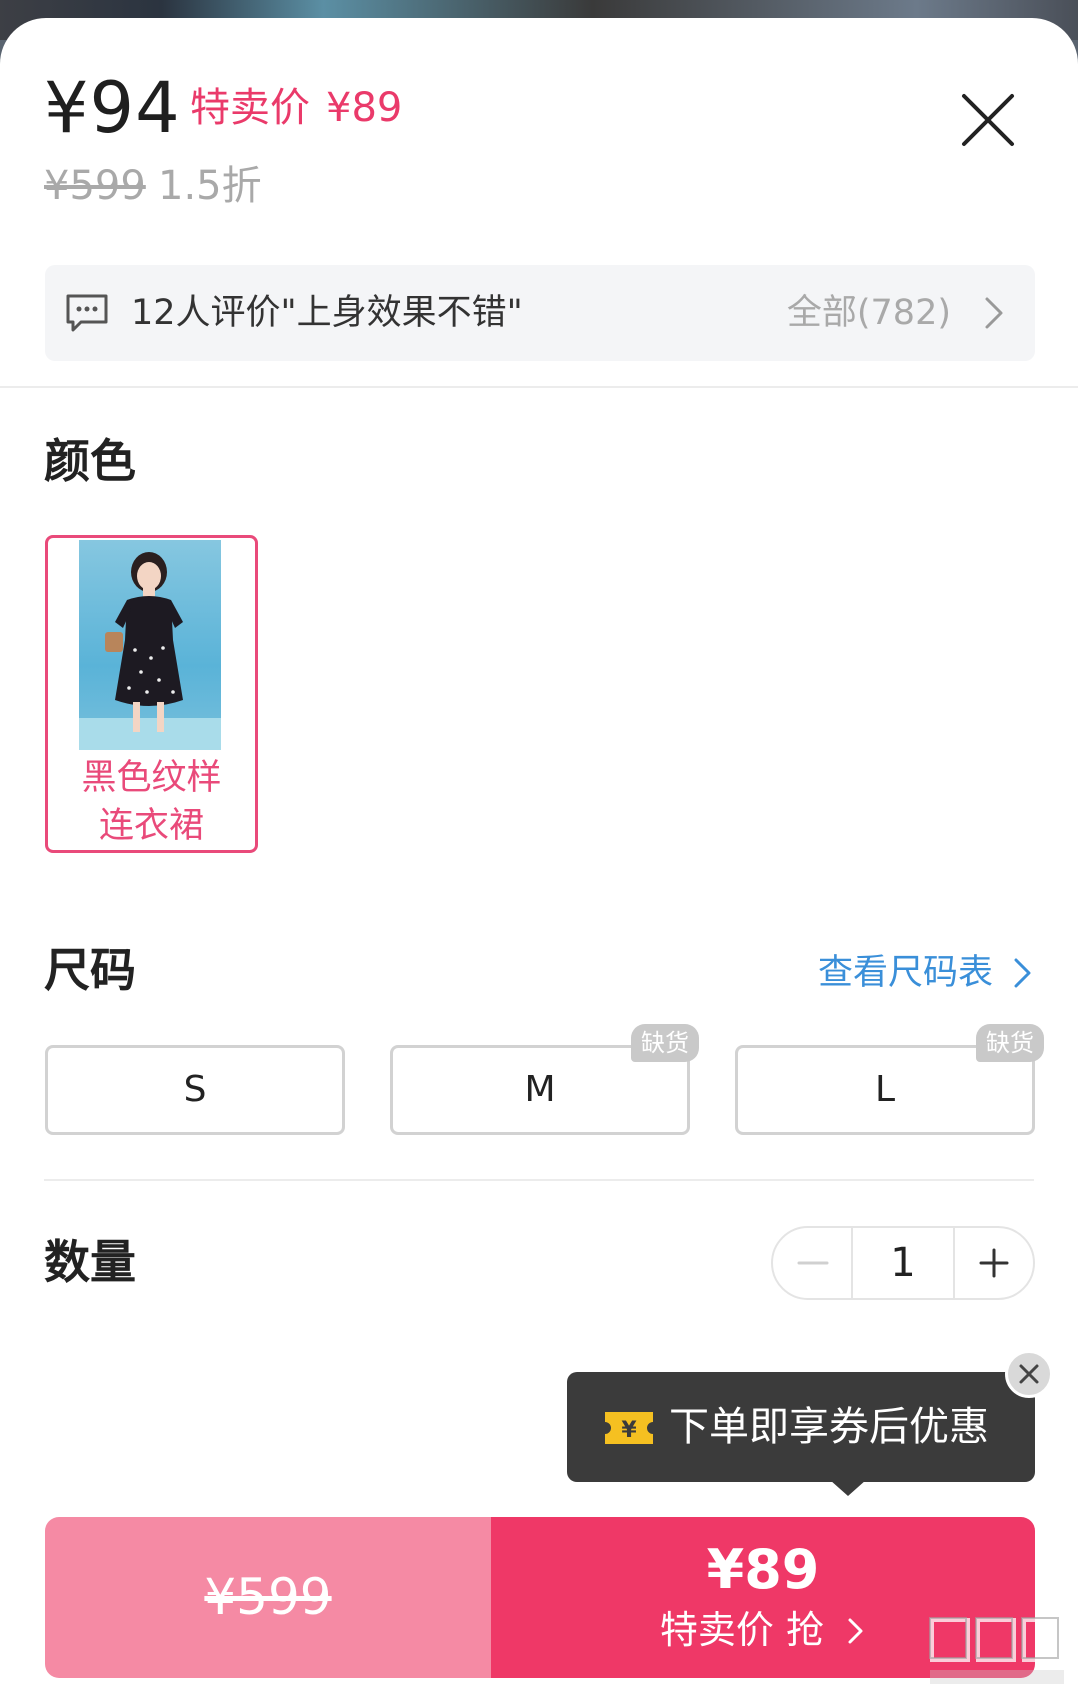 The width and height of the screenshot is (1078, 1698). I want to click on current-price: ¥94, so click(112, 108).